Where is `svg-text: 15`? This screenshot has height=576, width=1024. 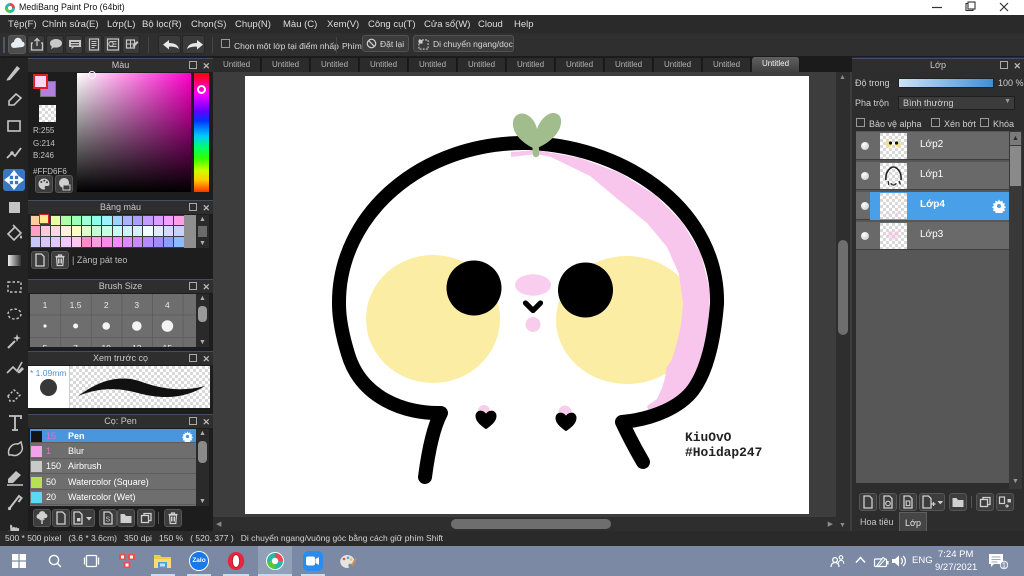 svg-text: 15 is located at coordinates (168, 345).